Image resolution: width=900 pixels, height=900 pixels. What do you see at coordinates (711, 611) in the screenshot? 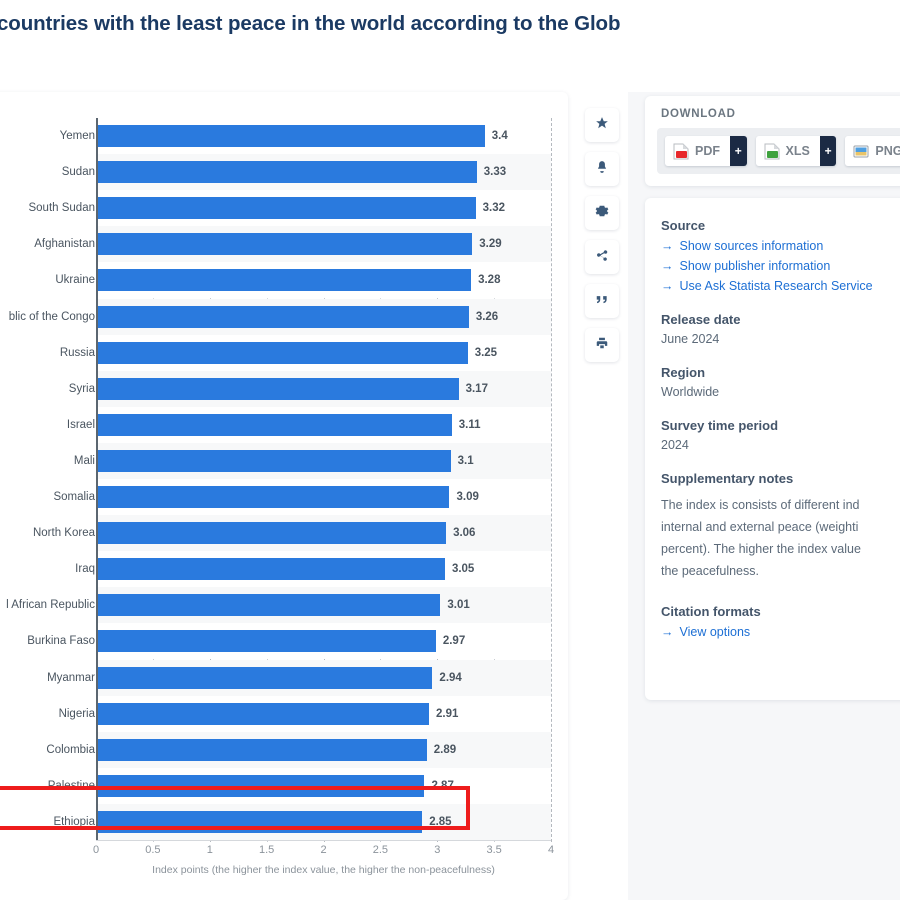
I see `citation-formats-heading: Citation formats` at bounding box center [711, 611].